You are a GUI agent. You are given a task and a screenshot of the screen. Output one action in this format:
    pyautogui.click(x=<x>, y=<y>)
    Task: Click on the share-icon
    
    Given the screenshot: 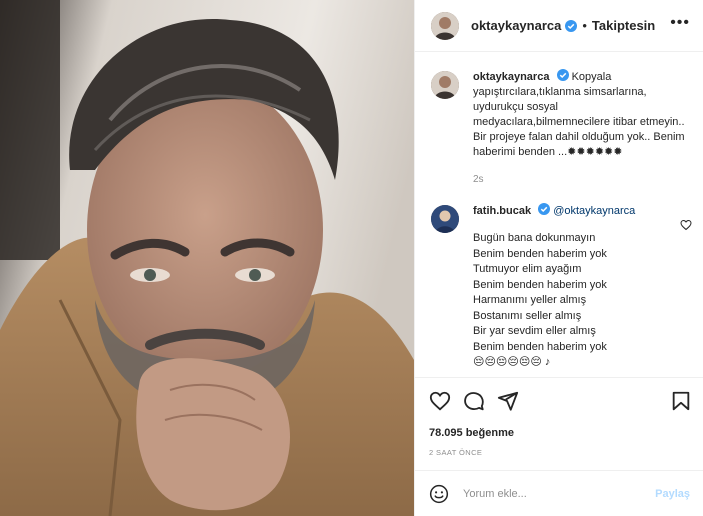 What is the action you would take?
    pyautogui.click(x=508, y=401)
    